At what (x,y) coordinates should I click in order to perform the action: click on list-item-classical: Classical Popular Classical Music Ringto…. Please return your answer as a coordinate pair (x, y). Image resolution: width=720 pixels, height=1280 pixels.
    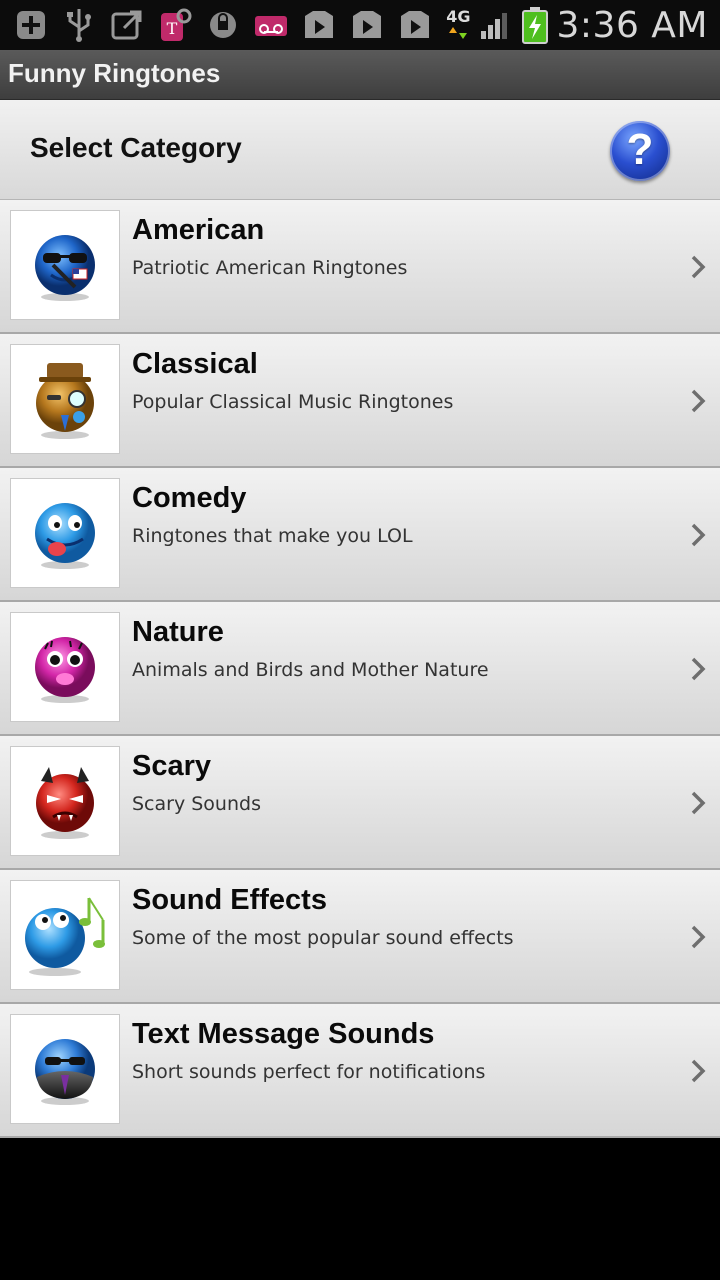
    Looking at the image, I should click on (360, 401).